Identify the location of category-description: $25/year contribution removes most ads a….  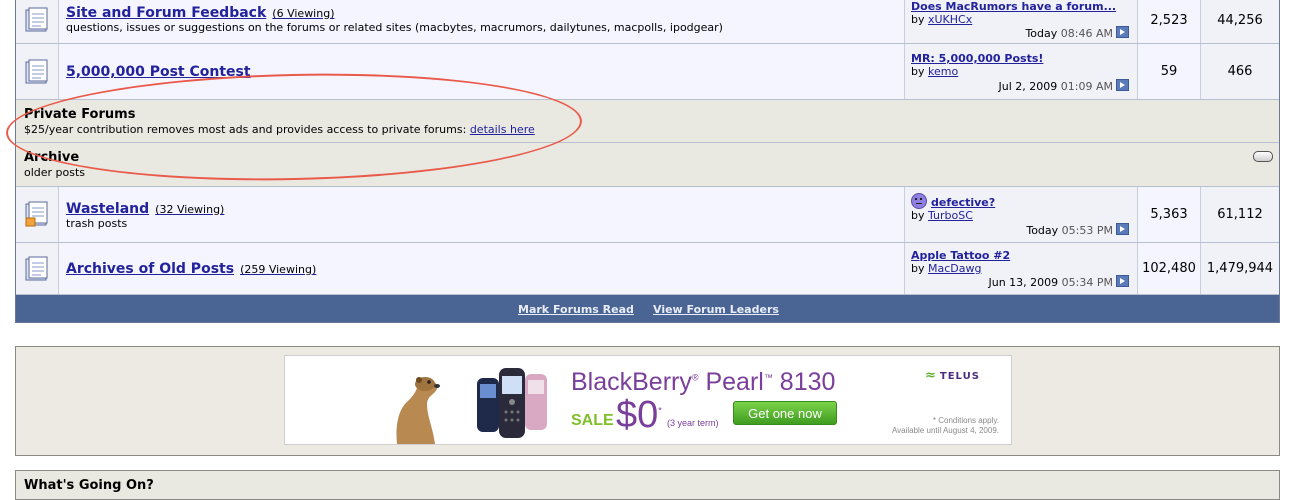
(279, 129).